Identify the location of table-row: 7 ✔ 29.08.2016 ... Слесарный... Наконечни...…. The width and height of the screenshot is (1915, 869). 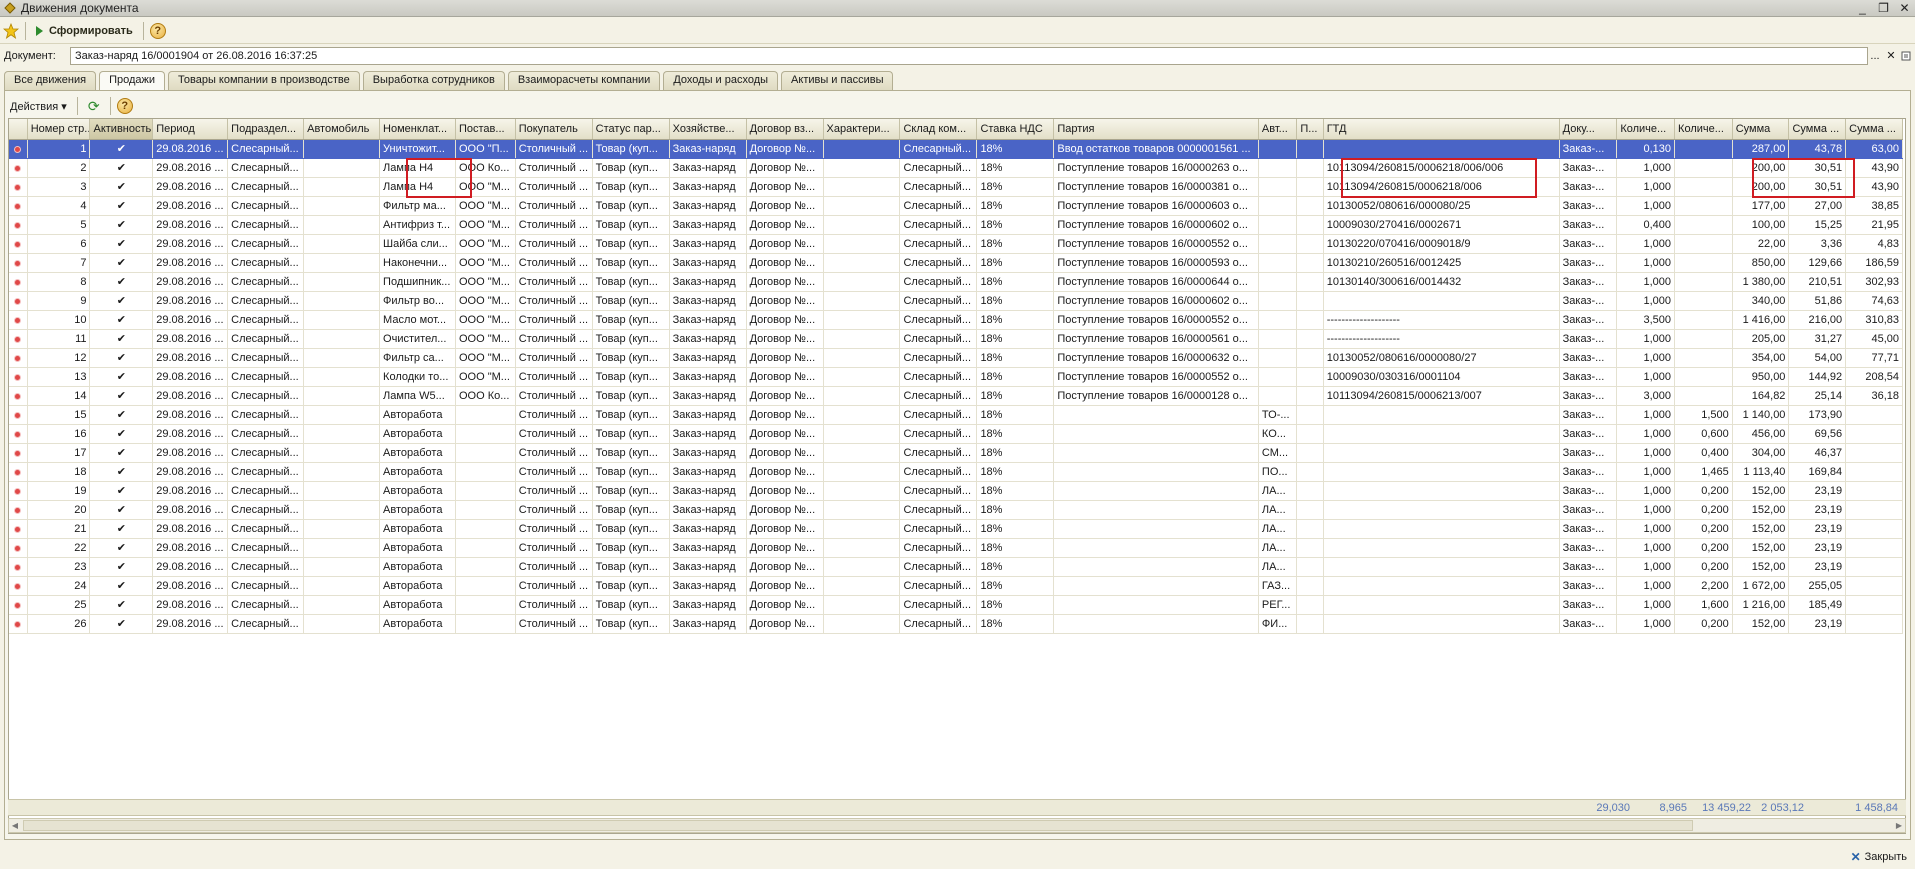
(956, 263).